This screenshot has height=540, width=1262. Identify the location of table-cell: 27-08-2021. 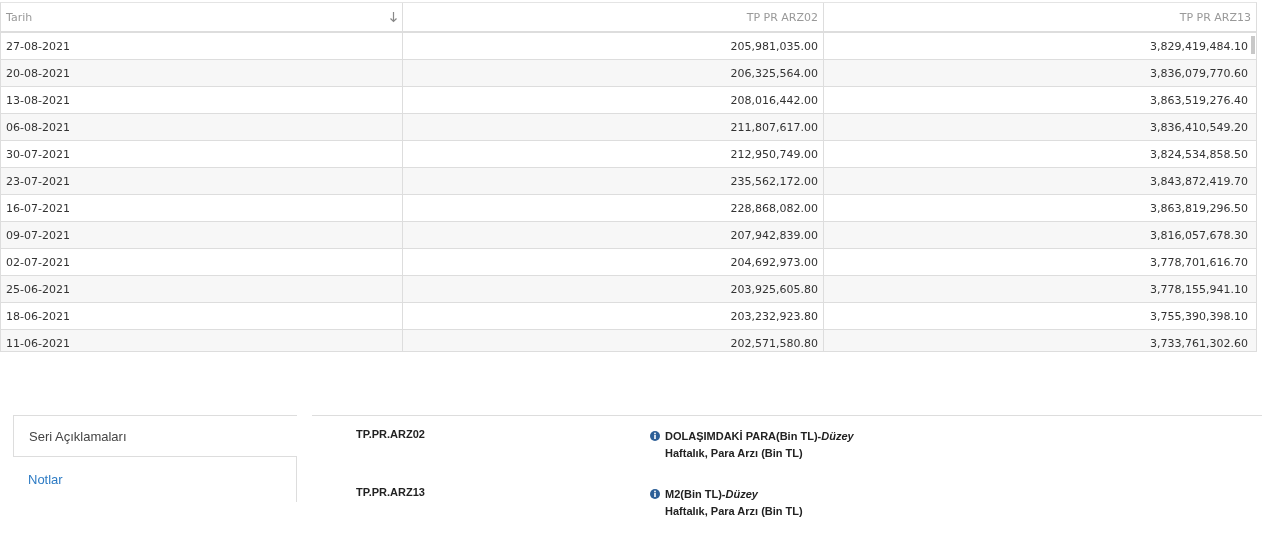
(202, 46).